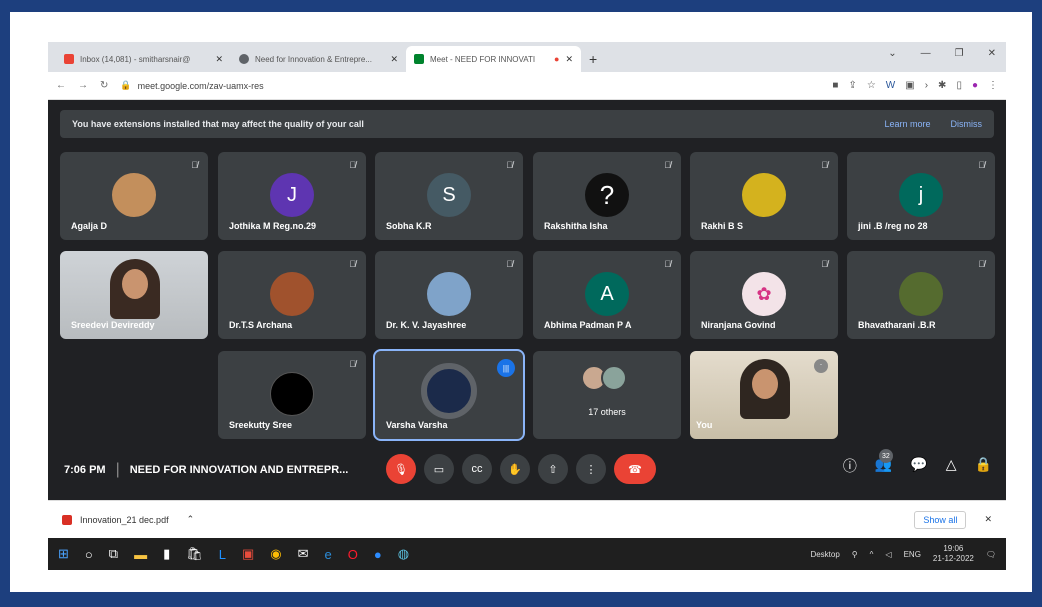 This screenshot has width=1042, height=607. I want to click on sidebar-icon: ▯, so click(959, 85).